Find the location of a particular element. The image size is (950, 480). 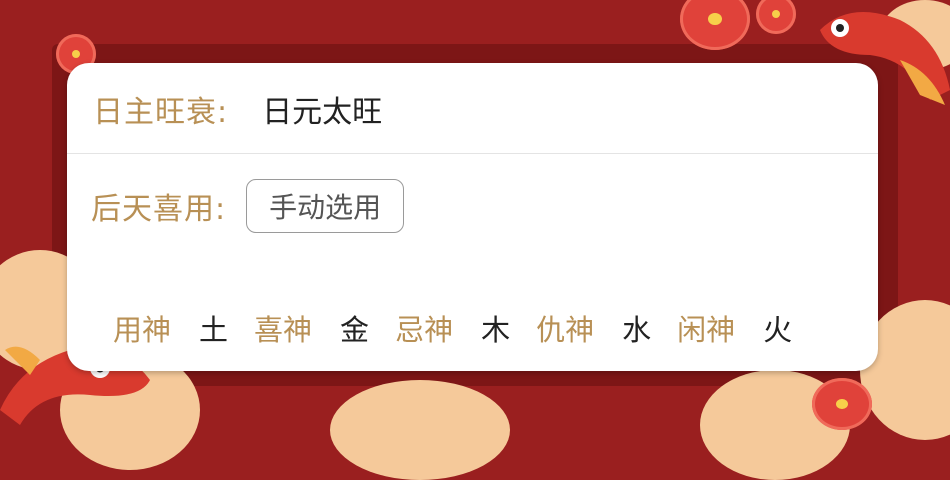

cloud-decoration is located at coordinates (420, 430).